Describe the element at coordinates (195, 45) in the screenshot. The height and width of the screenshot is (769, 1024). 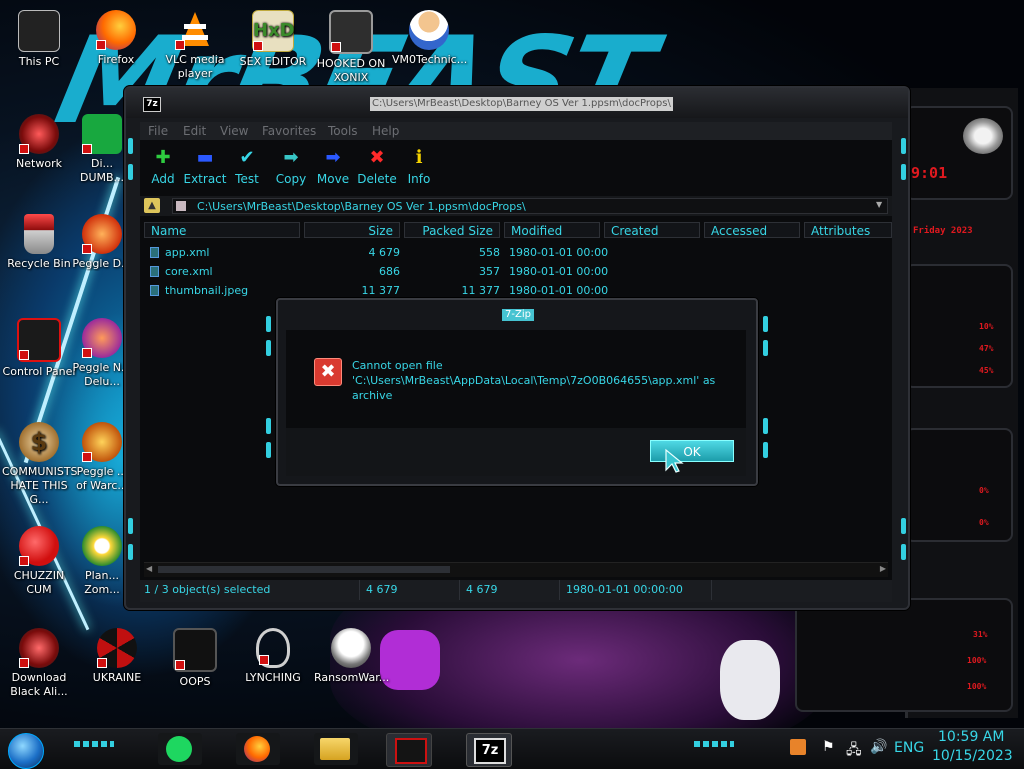
I see `desktop-icon-vlc: VLC media player` at that location.